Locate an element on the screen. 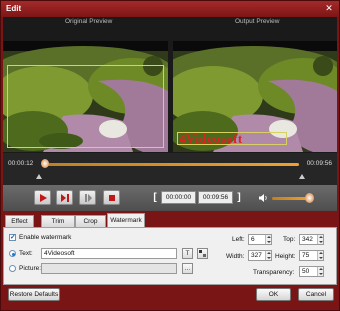 Image resolution: width=340 pixels, height=311 pixels. height-value: 75 is located at coordinates (306, 255).